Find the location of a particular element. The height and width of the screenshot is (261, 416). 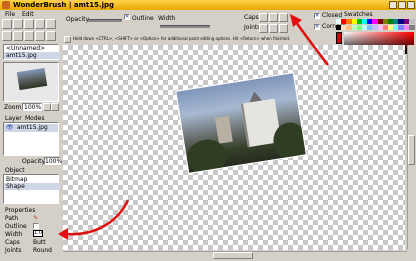

corners-checkbox: ✕ is located at coordinates (317, 27).